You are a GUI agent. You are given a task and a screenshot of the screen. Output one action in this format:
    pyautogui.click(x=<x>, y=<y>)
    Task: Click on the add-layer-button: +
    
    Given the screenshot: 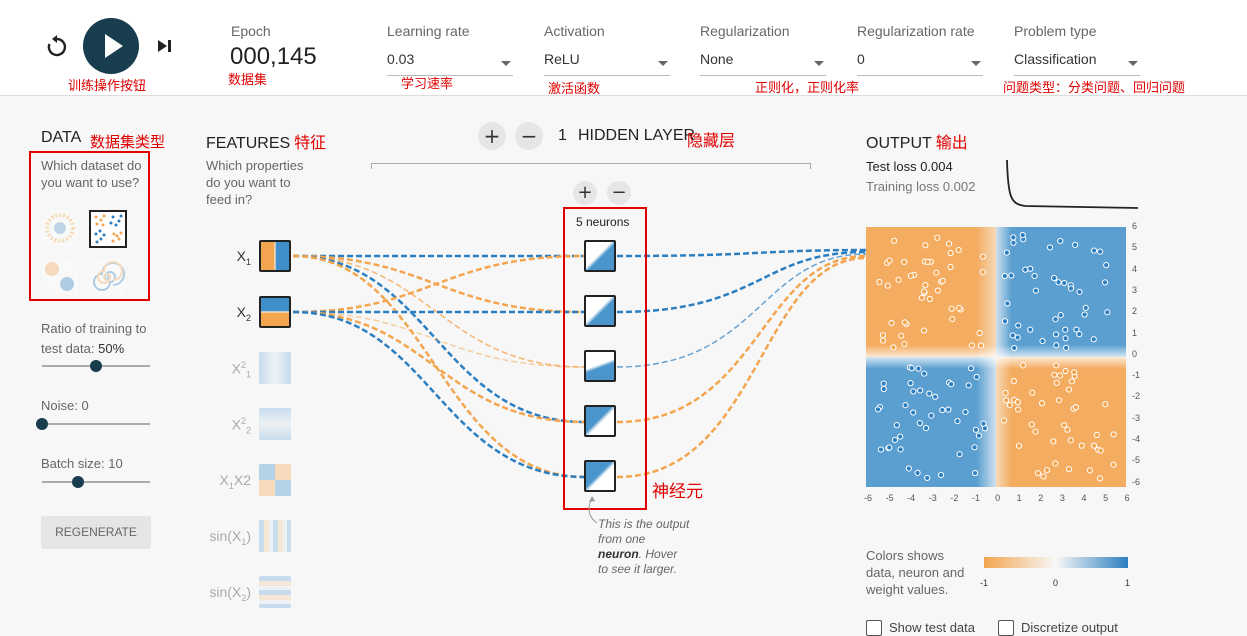 What is the action you would take?
    pyautogui.click(x=492, y=136)
    